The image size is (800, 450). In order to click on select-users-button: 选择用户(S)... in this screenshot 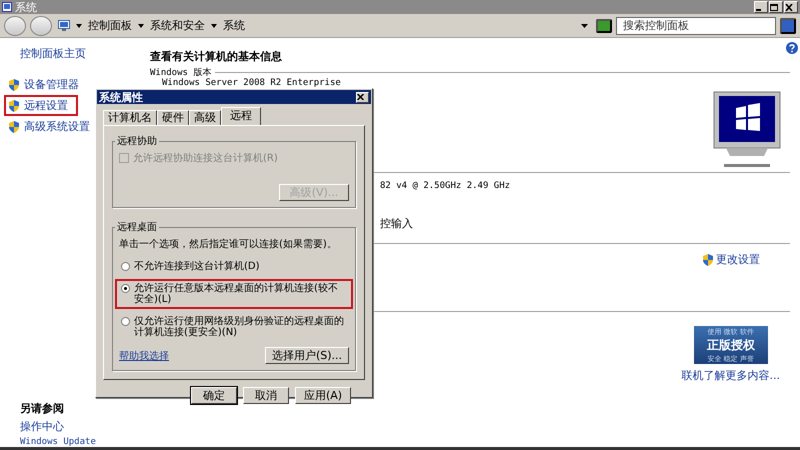, I will do `click(306, 355)`.